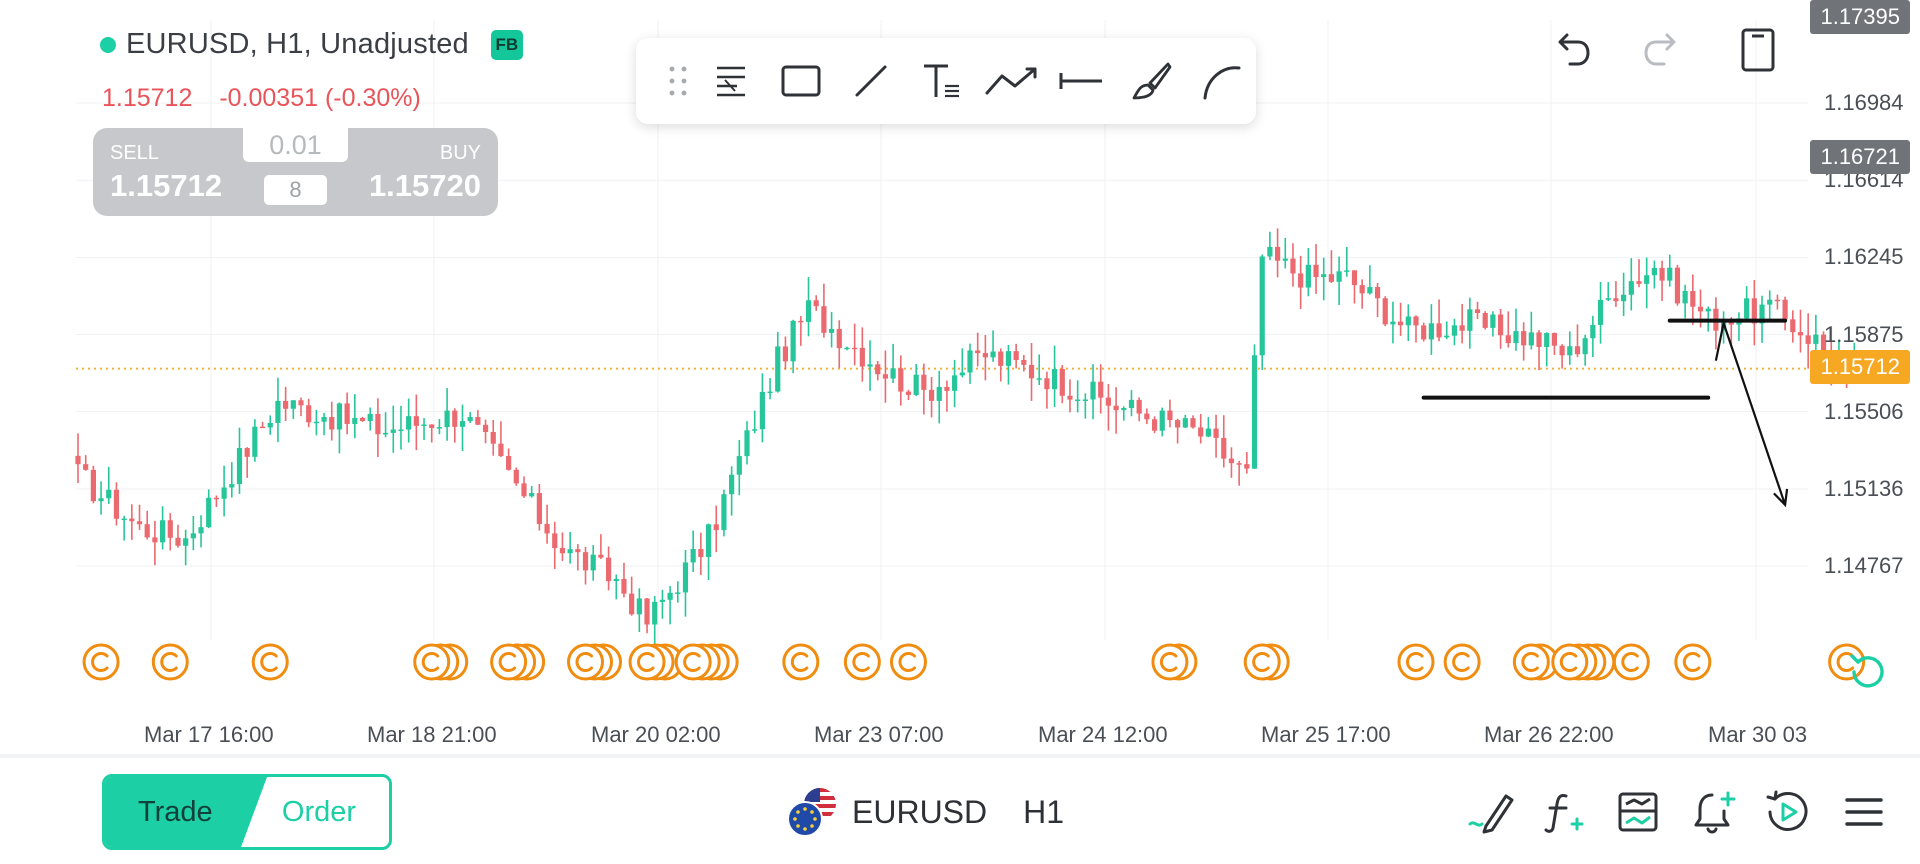 The image size is (1920, 864). What do you see at coordinates (871, 81) in the screenshot?
I see `trendline-icon` at bounding box center [871, 81].